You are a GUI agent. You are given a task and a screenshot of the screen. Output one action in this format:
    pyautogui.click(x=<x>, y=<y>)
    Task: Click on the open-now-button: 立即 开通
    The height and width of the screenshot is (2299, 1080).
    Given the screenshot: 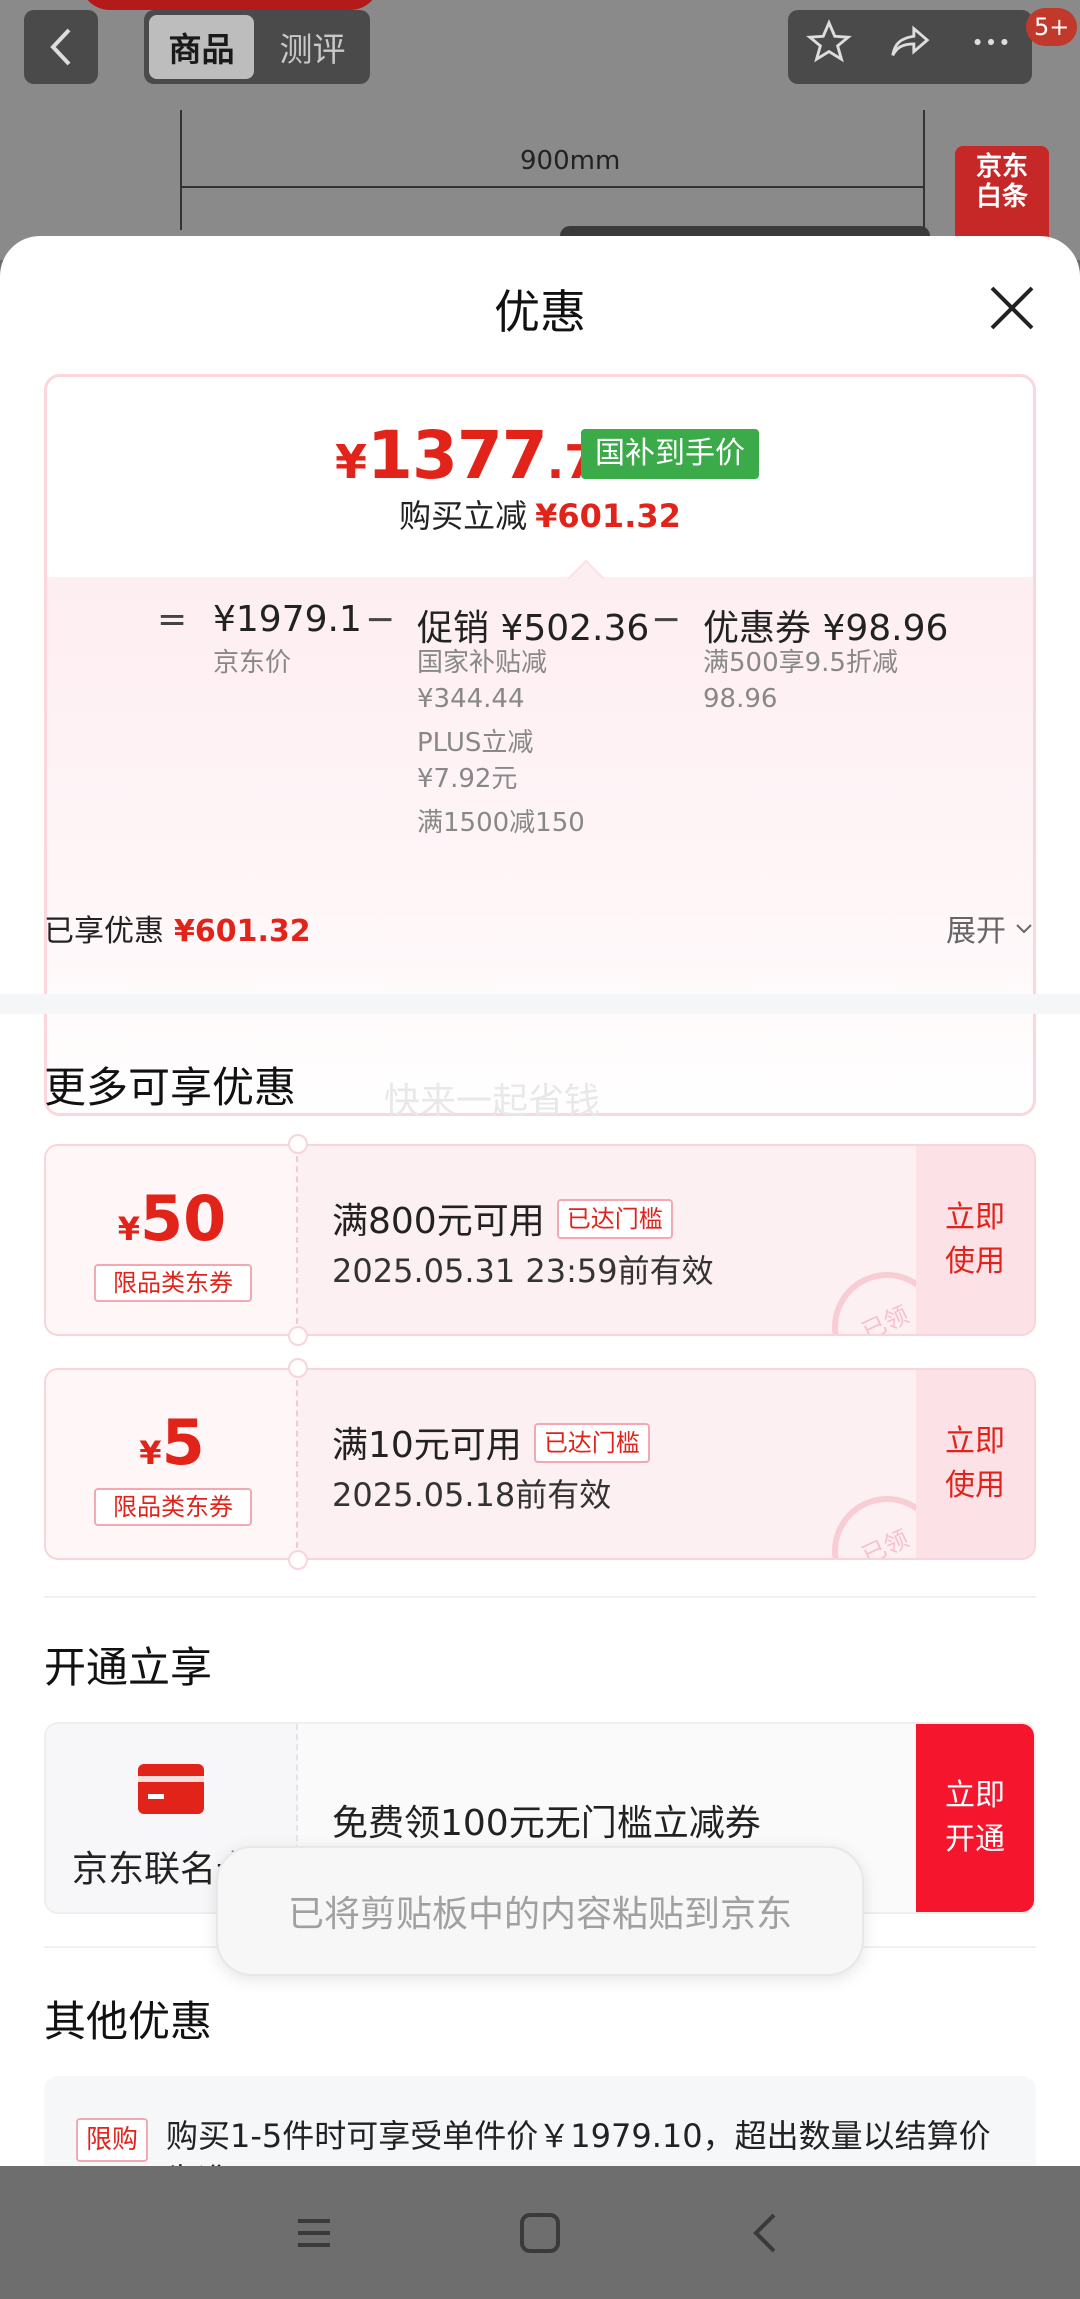 What is the action you would take?
    pyautogui.click(x=975, y=1818)
    